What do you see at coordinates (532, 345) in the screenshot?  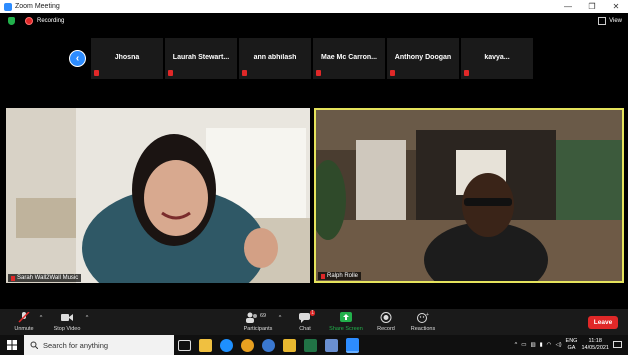 I see `network-icon: ▥` at bounding box center [532, 345].